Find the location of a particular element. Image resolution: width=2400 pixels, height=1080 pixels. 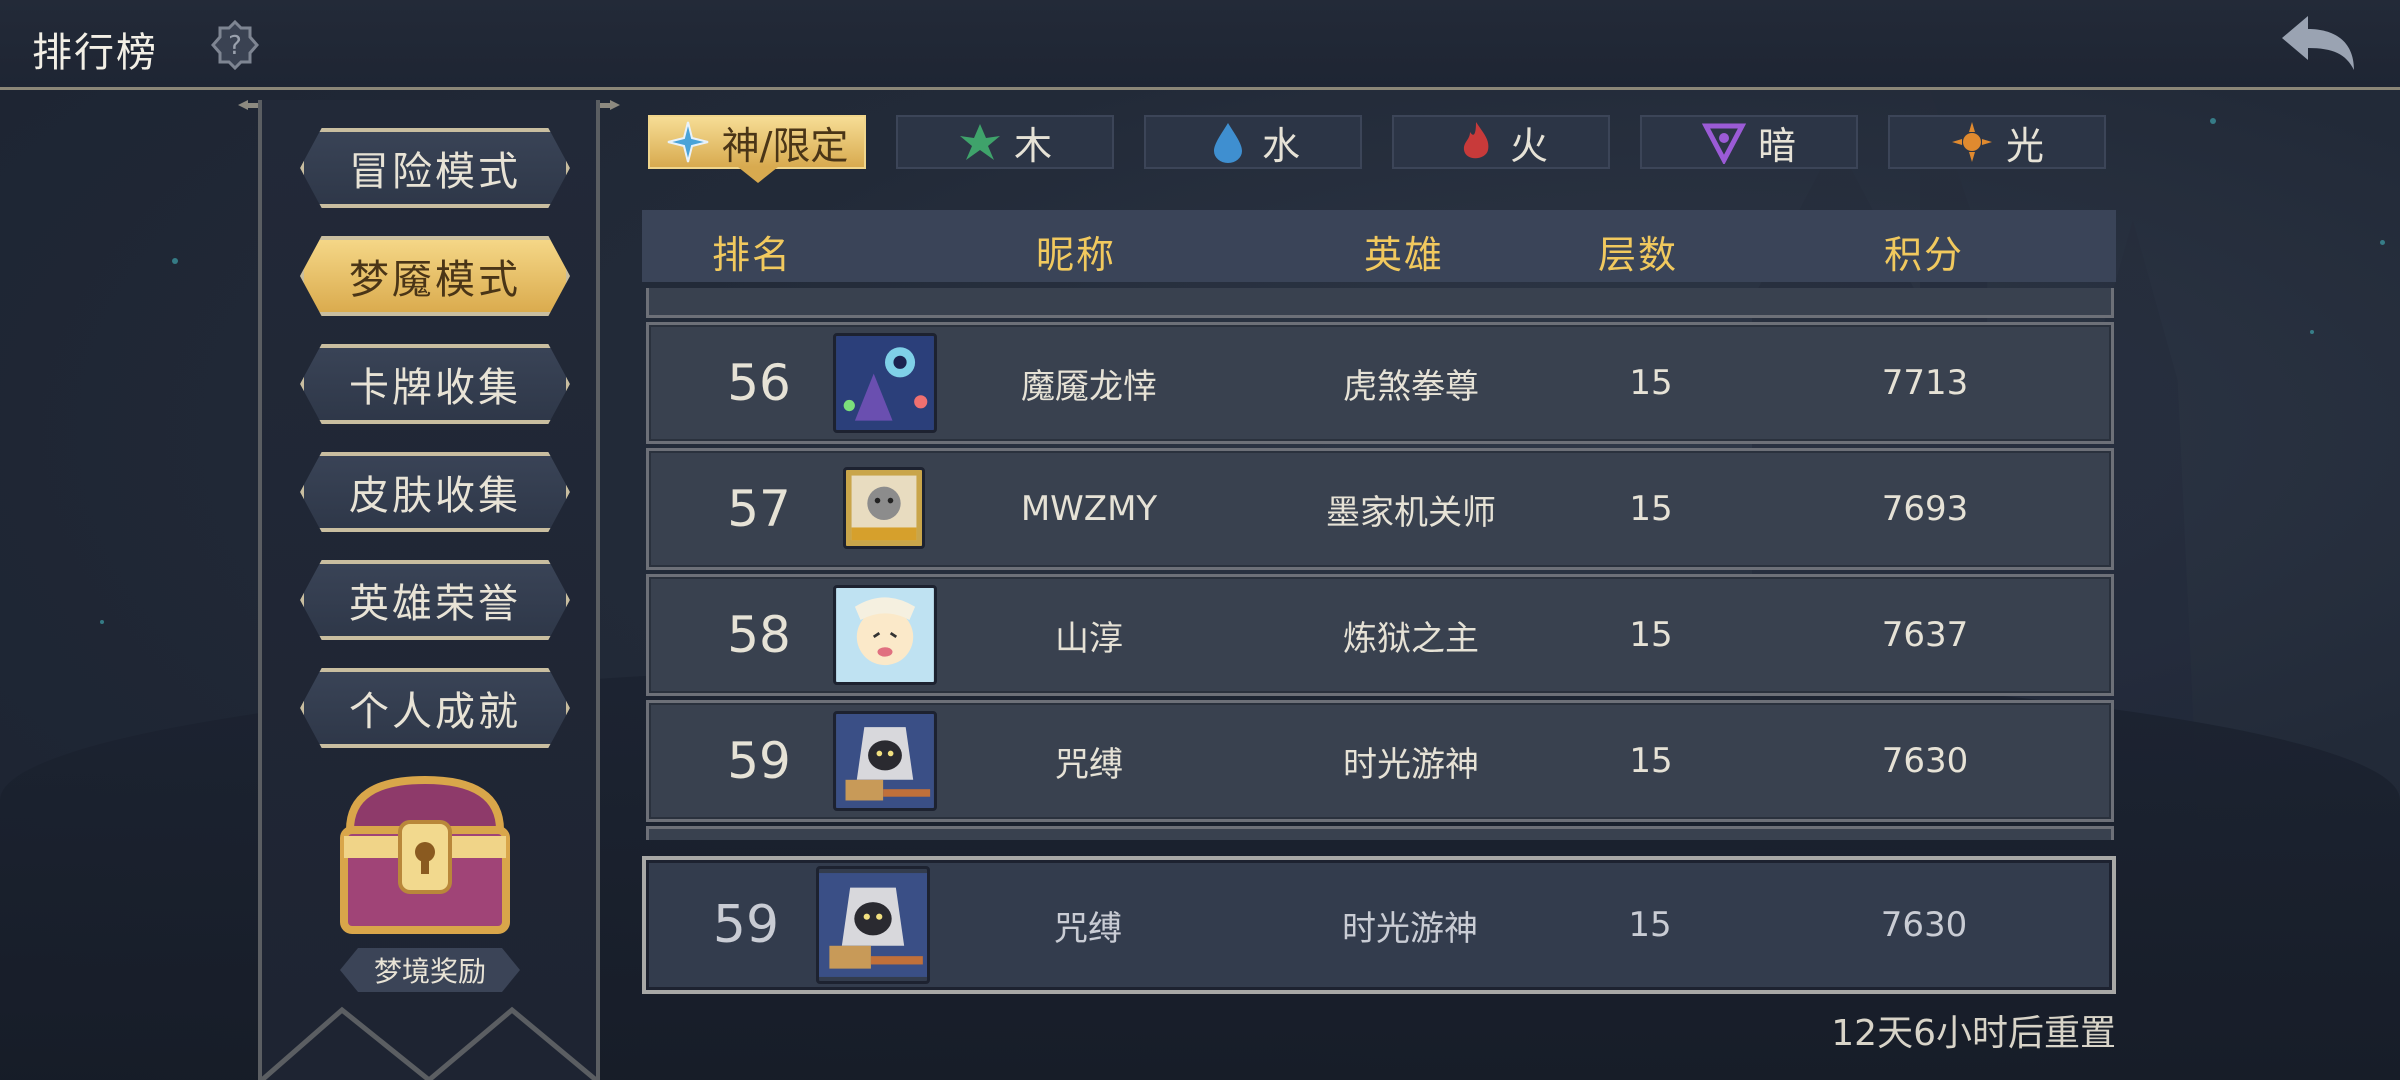

sidebar-item-adventure: 冒险模式 is located at coordinates (435, 168).